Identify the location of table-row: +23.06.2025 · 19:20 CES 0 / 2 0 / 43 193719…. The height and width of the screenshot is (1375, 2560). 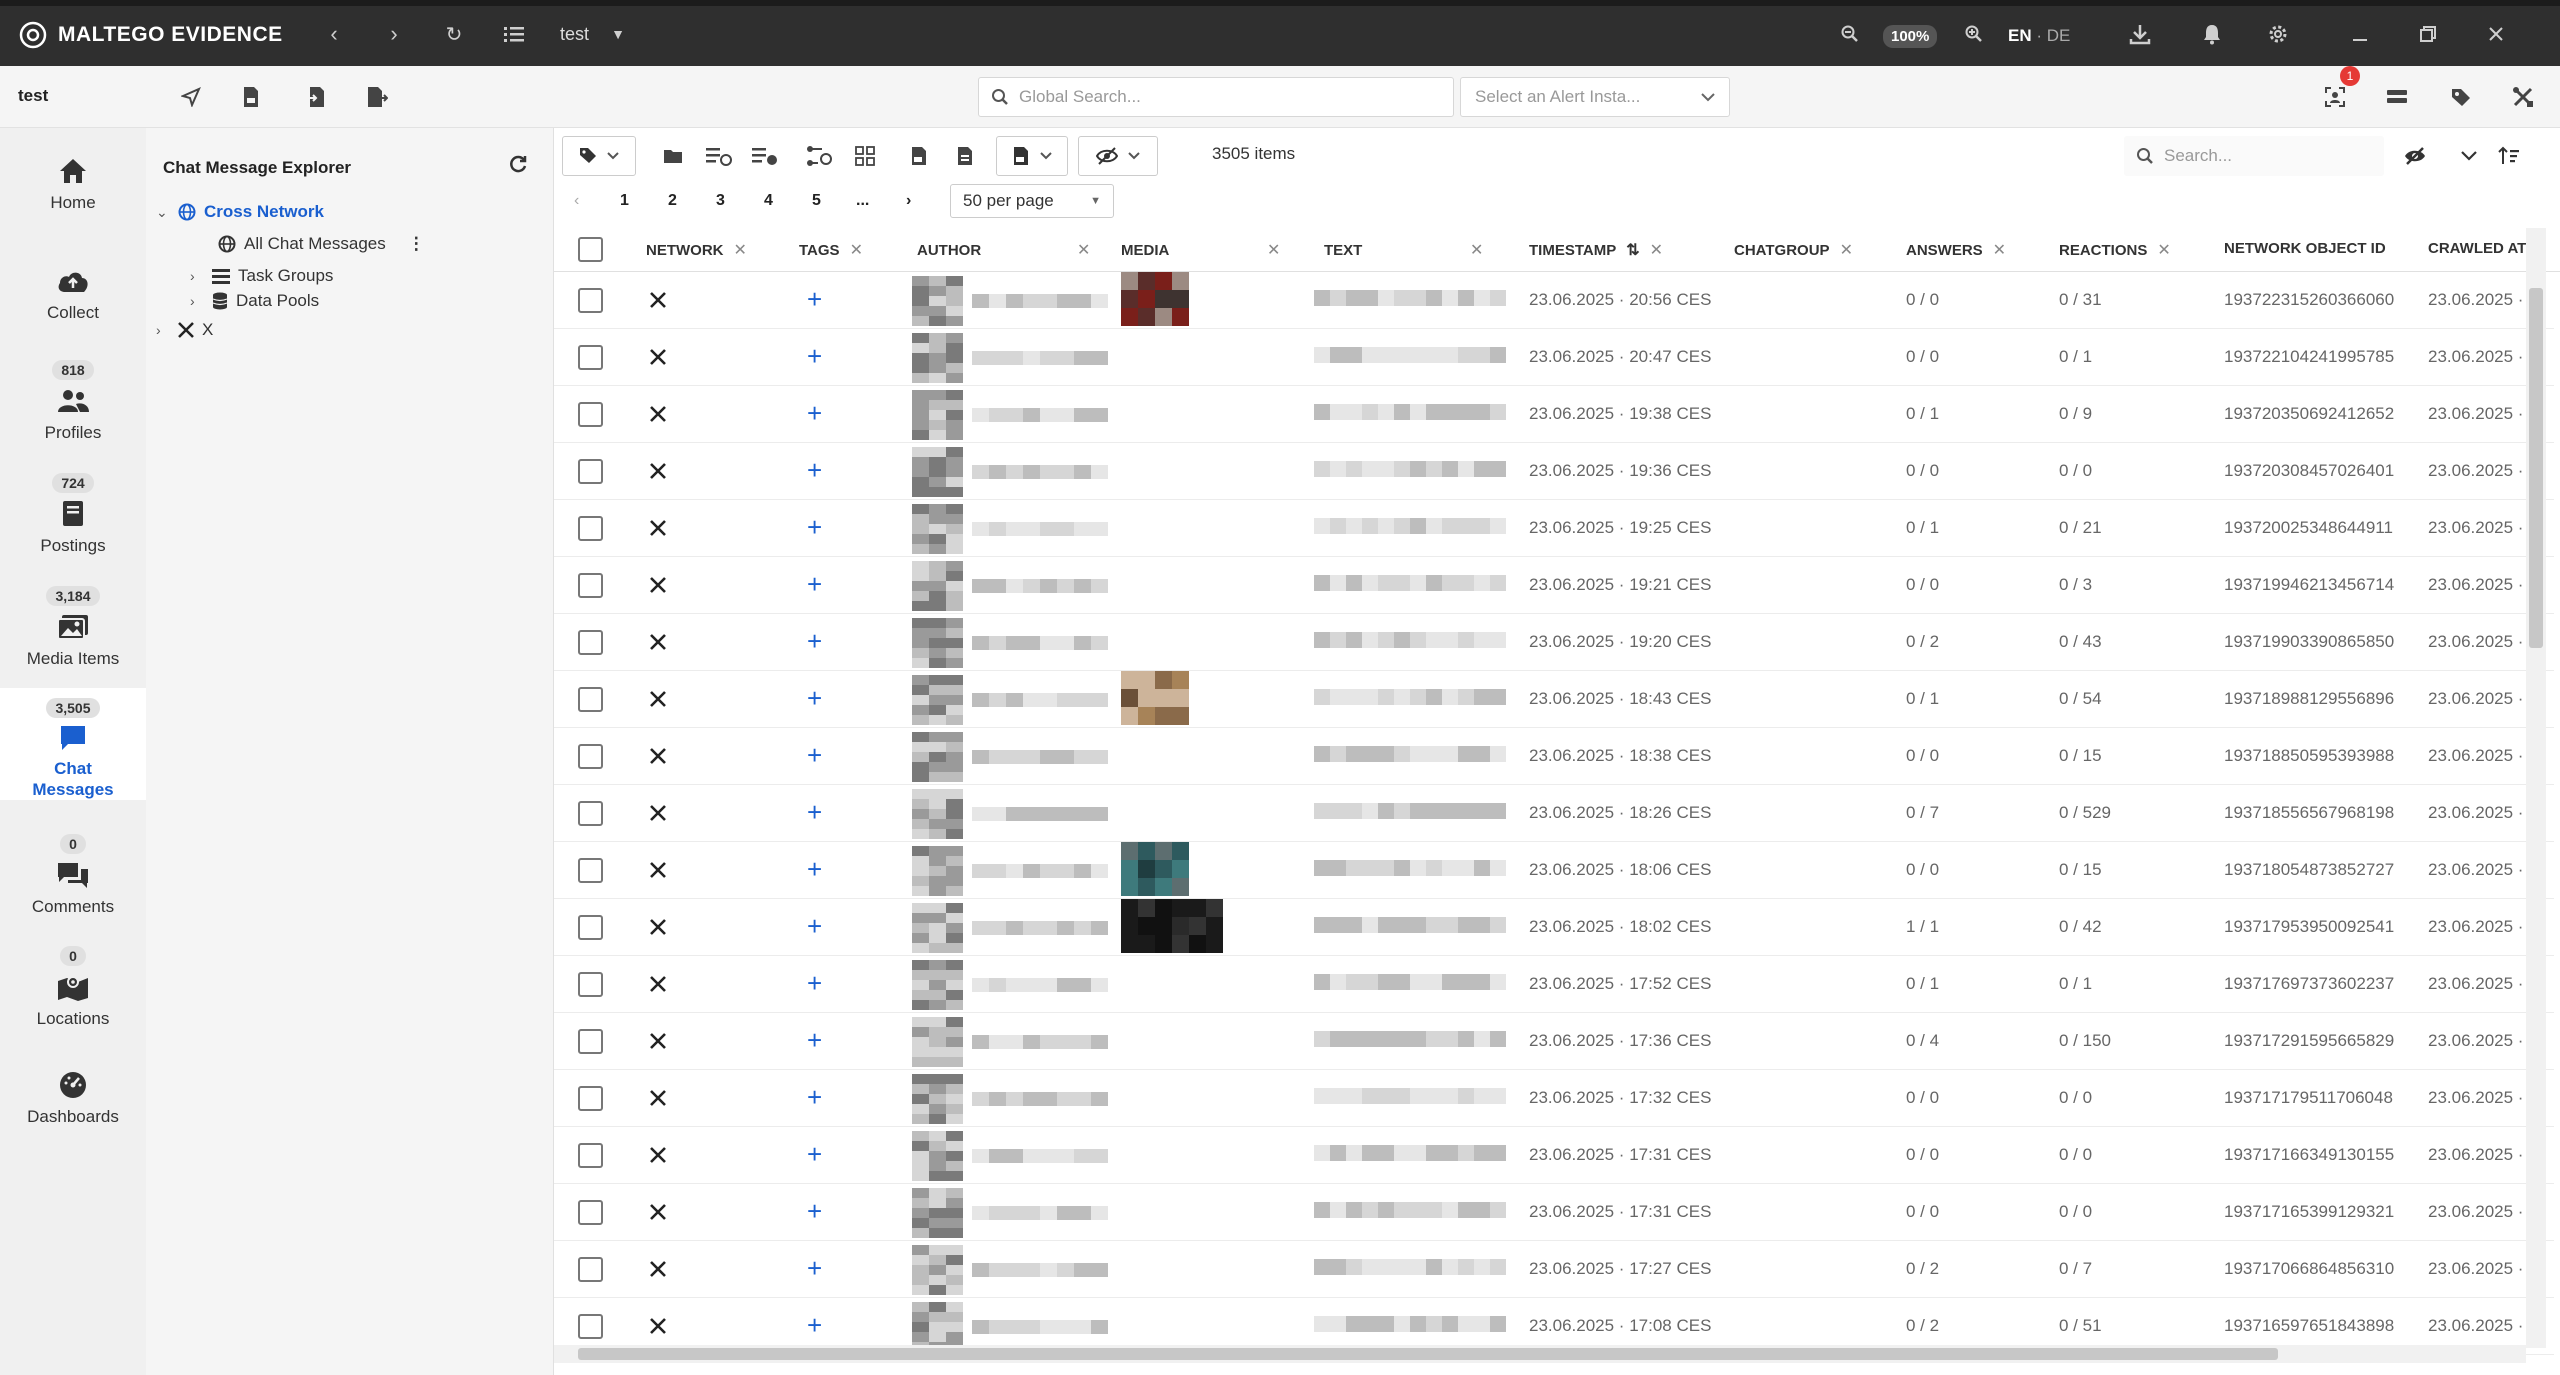
(1554, 642).